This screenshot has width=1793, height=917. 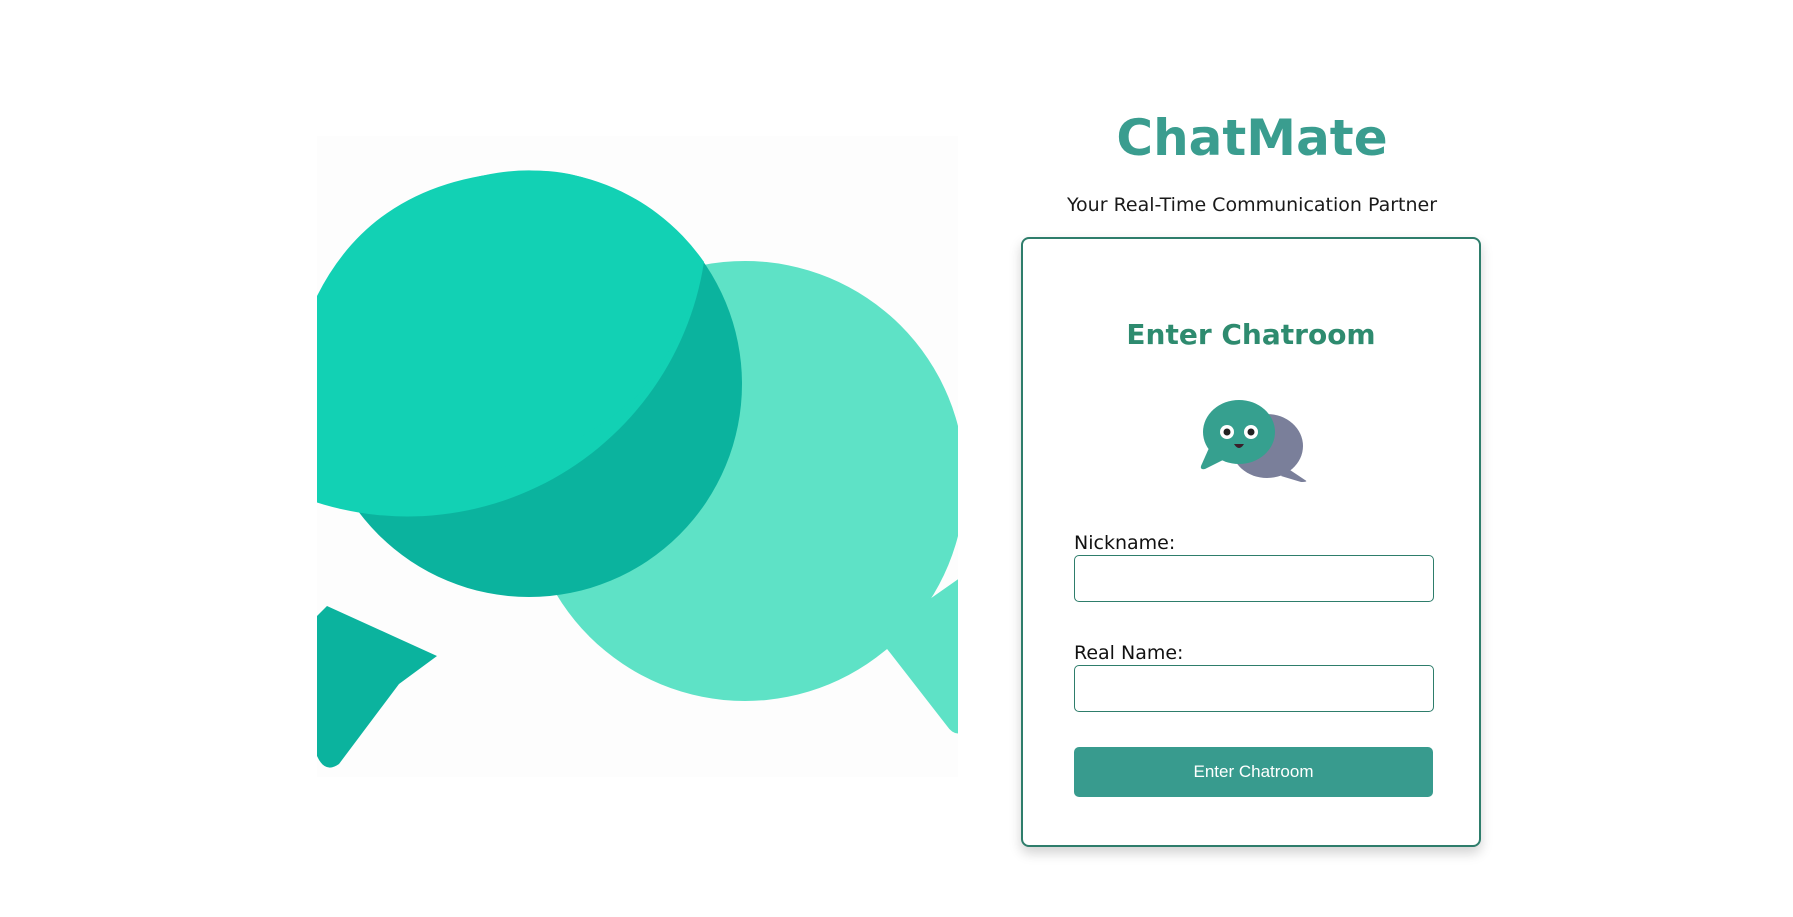 I want to click on card-heading: Enter Chatroom, so click(x=1251, y=334).